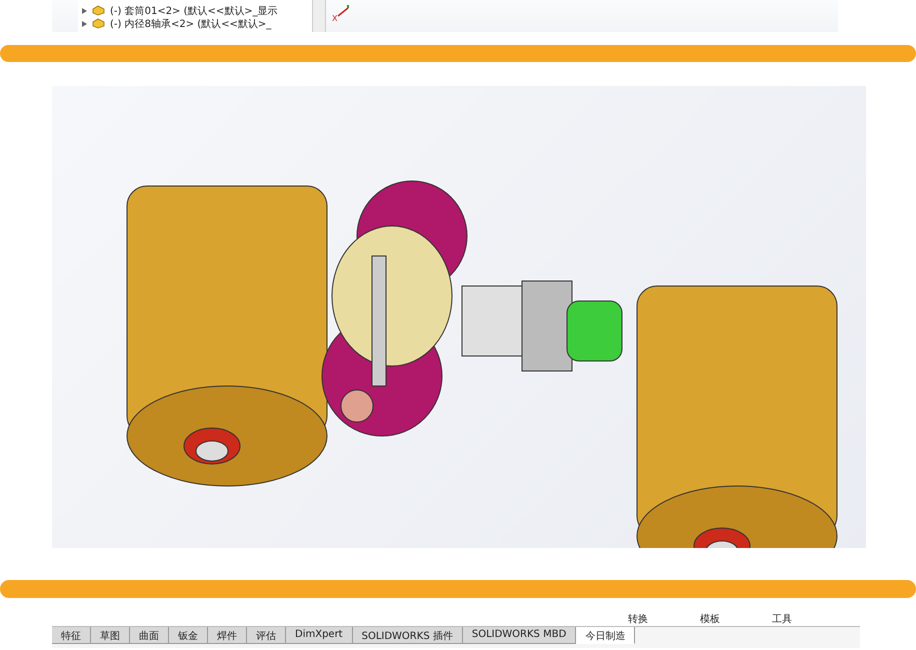 This screenshot has height=650, width=916. What do you see at coordinates (519, 635) in the screenshot?
I see `ribbon-tab: SOLIDWORKS MBD` at bounding box center [519, 635].